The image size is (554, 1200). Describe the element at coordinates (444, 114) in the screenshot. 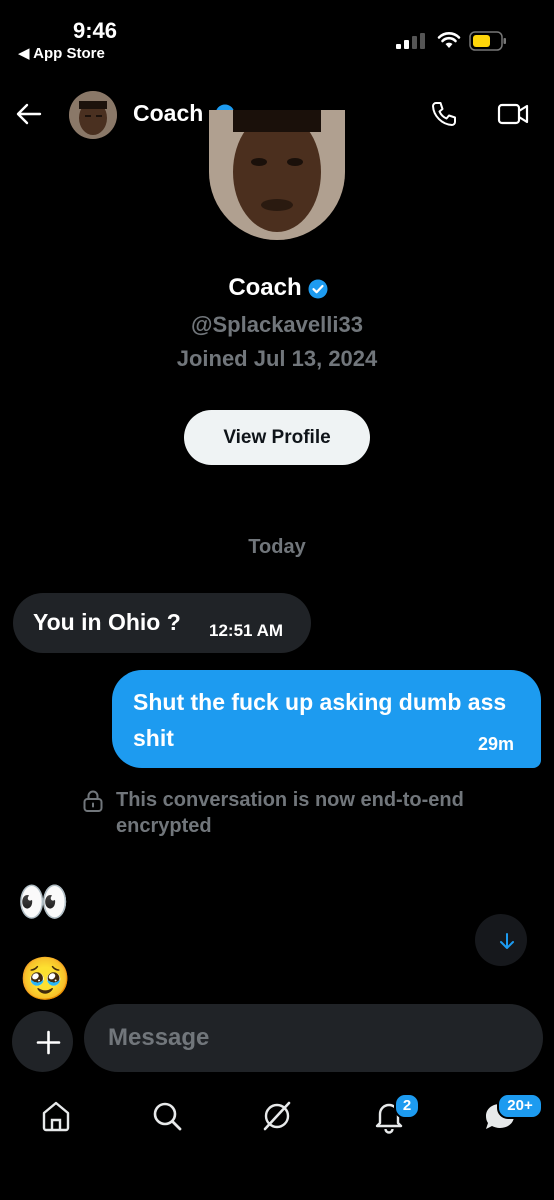

I see `phone-call-icon` at that location.